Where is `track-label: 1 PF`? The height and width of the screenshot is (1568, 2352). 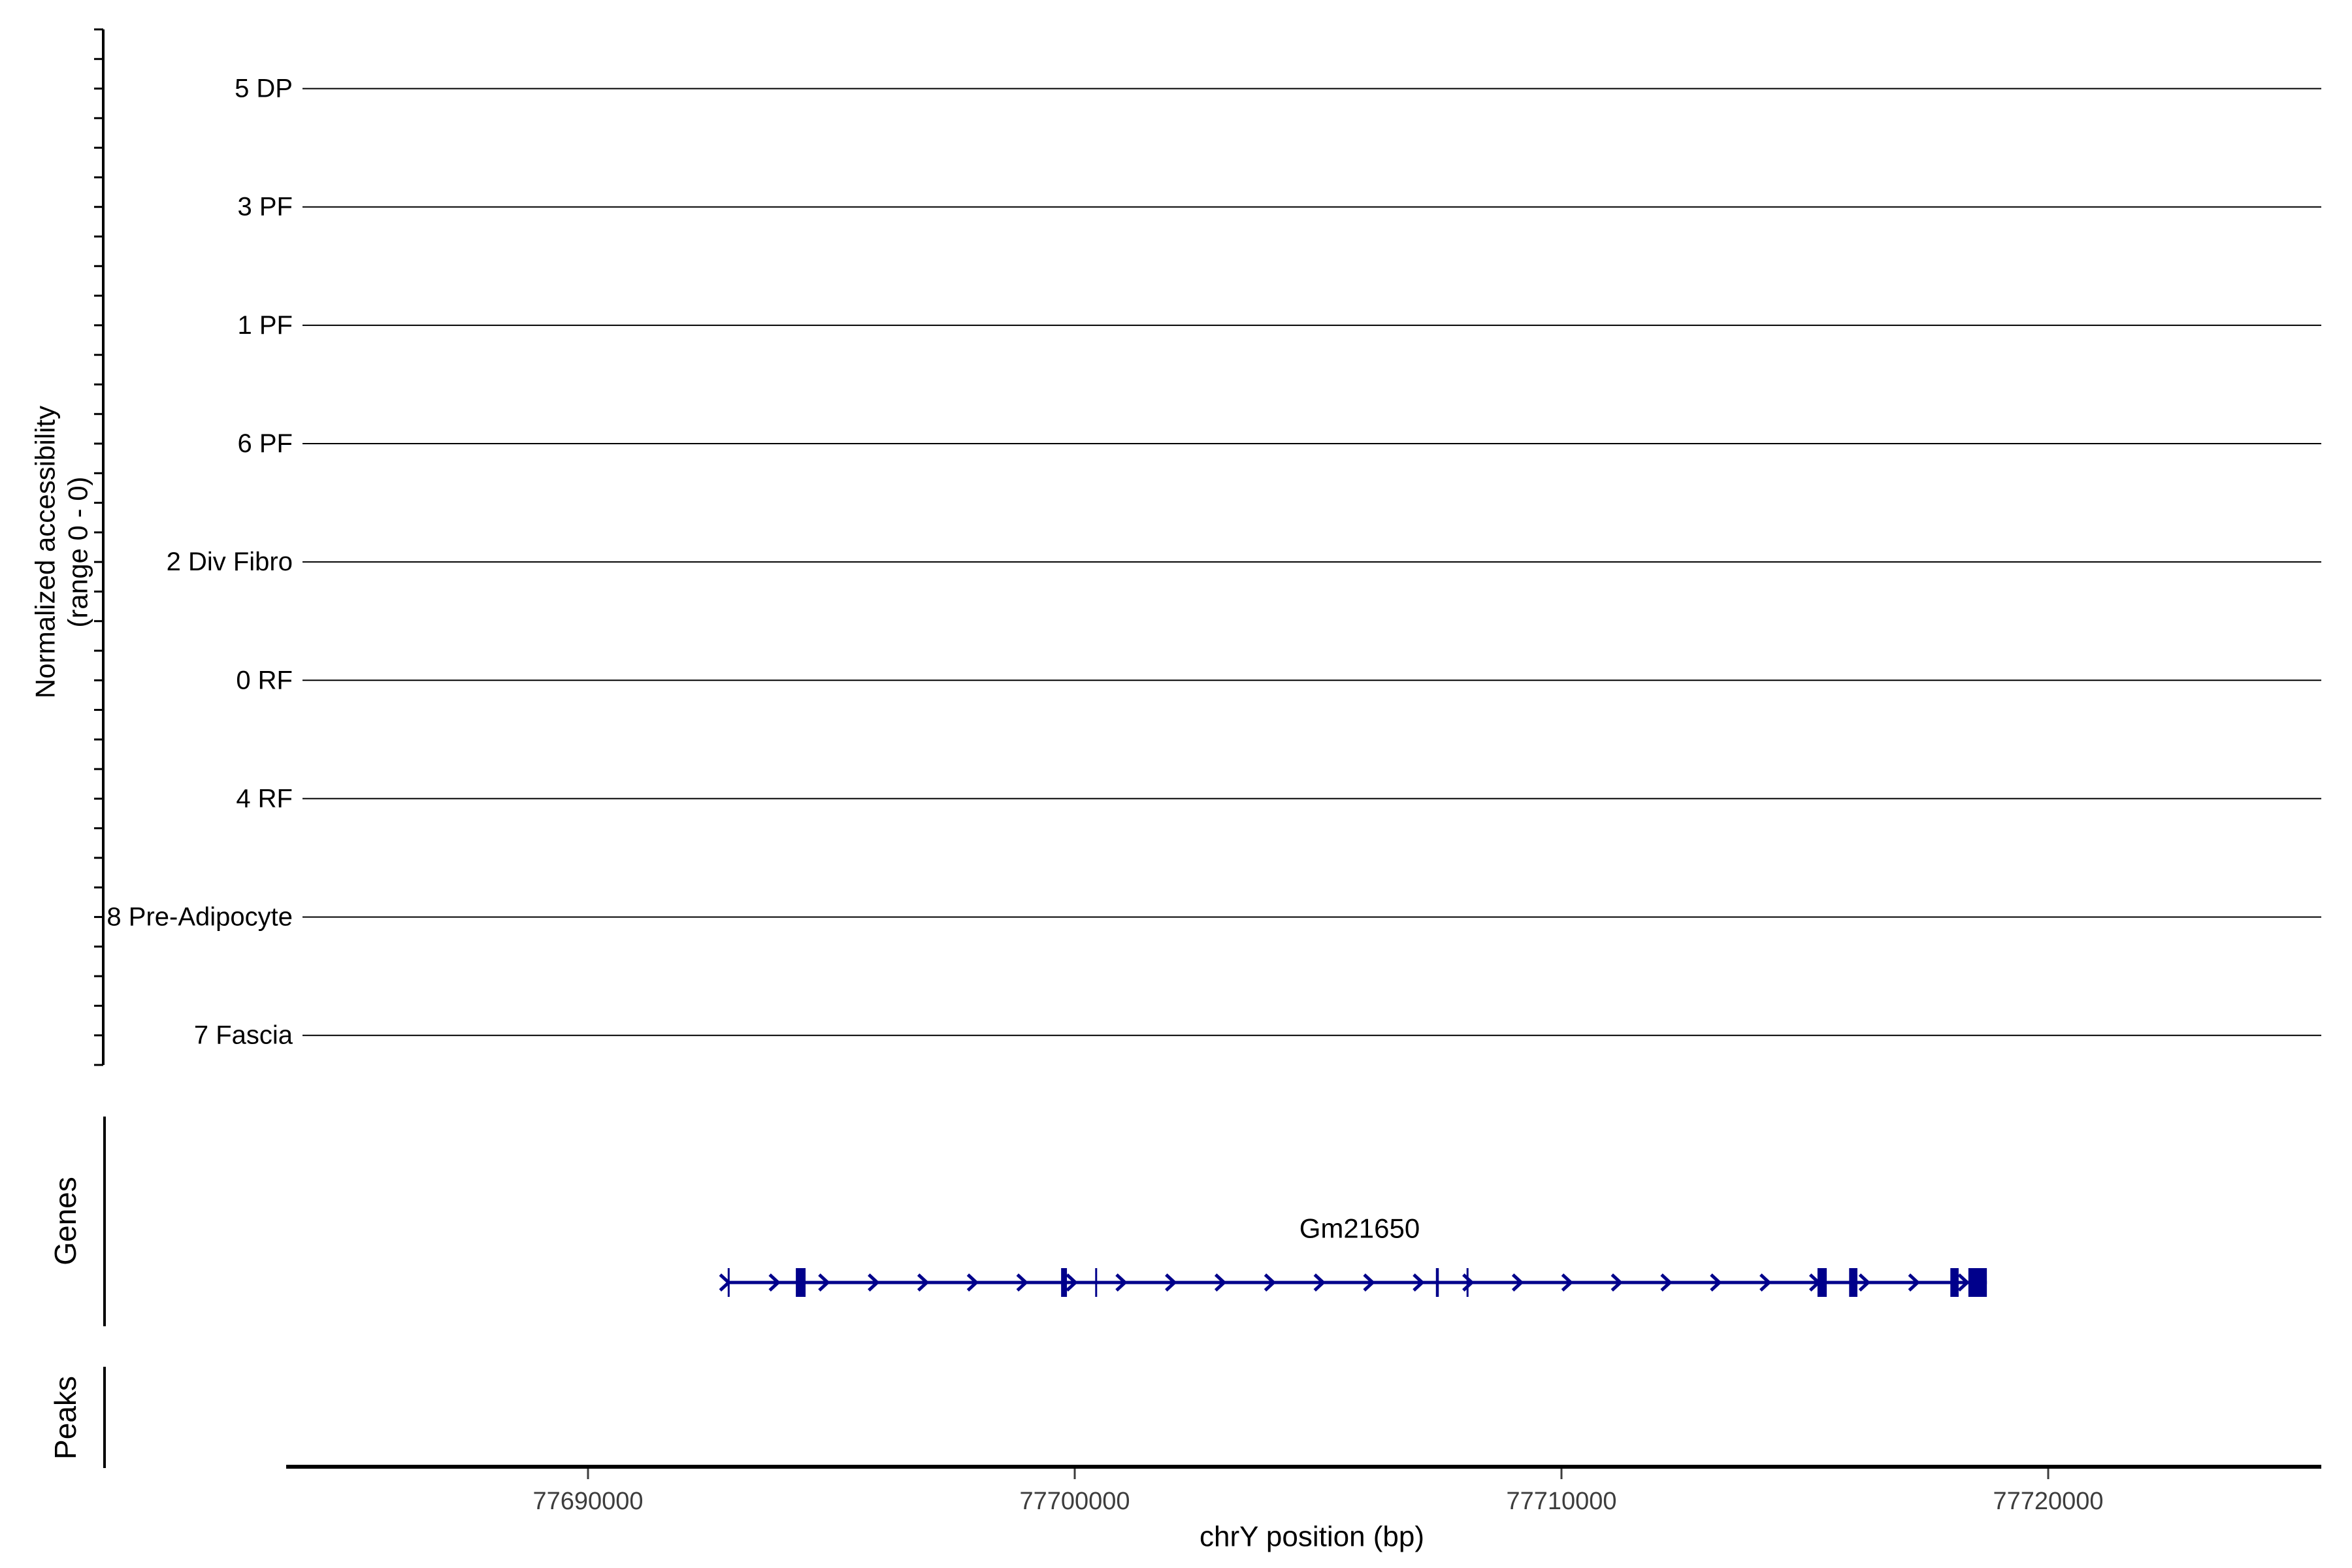
track-label: 1 PF is located at coordinates (265, 325).